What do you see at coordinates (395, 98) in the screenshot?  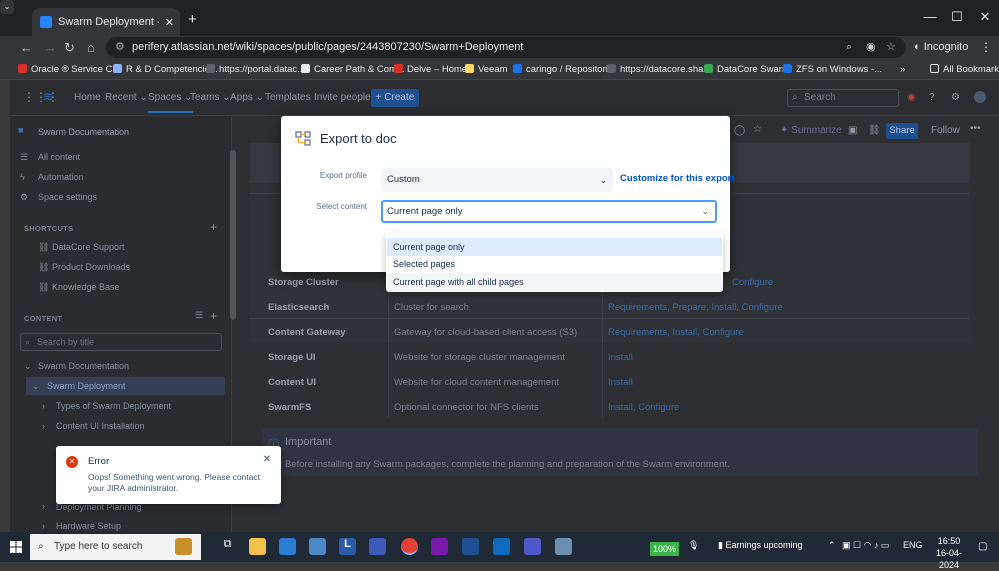 I see `create-button: + Create` at bounding box center [395, 98].